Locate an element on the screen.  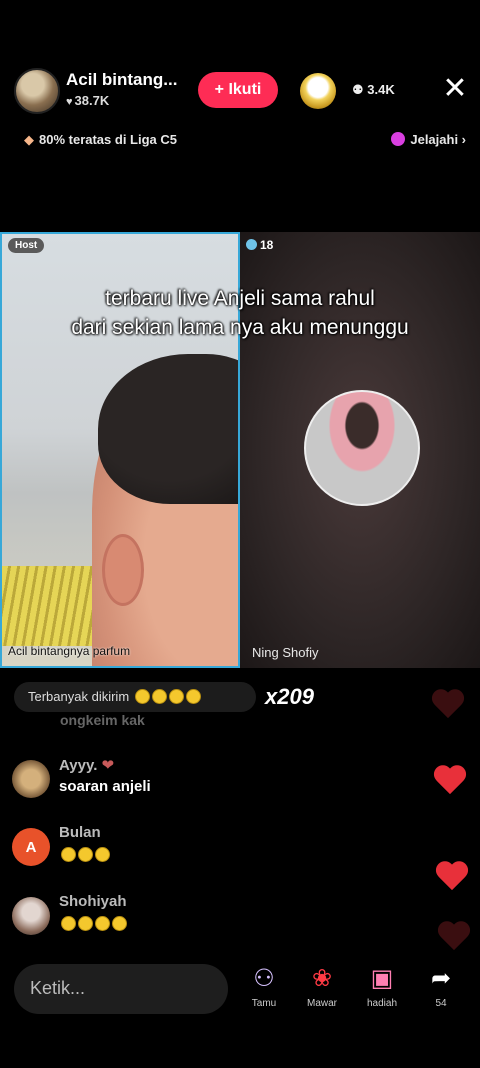
commenter-name: Ayyy. ❤ is located at coordinates (86, 765).